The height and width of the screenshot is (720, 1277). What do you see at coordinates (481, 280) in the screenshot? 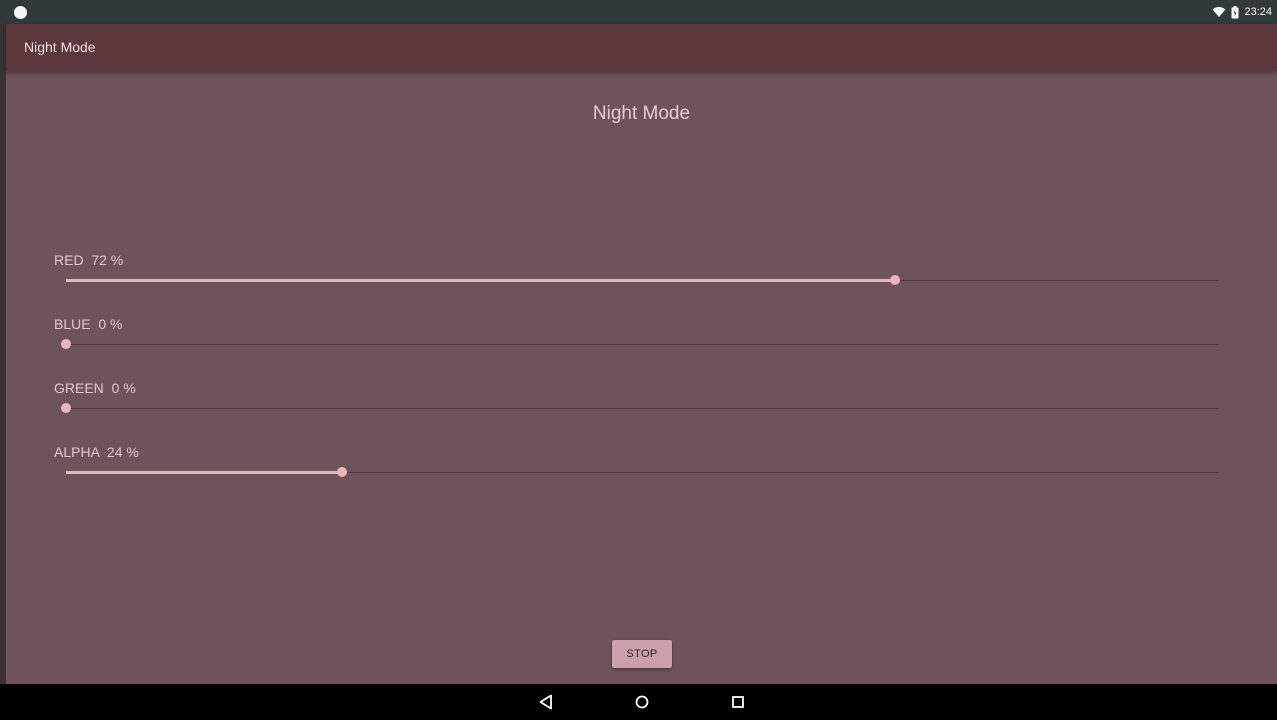
I see `red-slider-fill` at bounding box center [481, 280].